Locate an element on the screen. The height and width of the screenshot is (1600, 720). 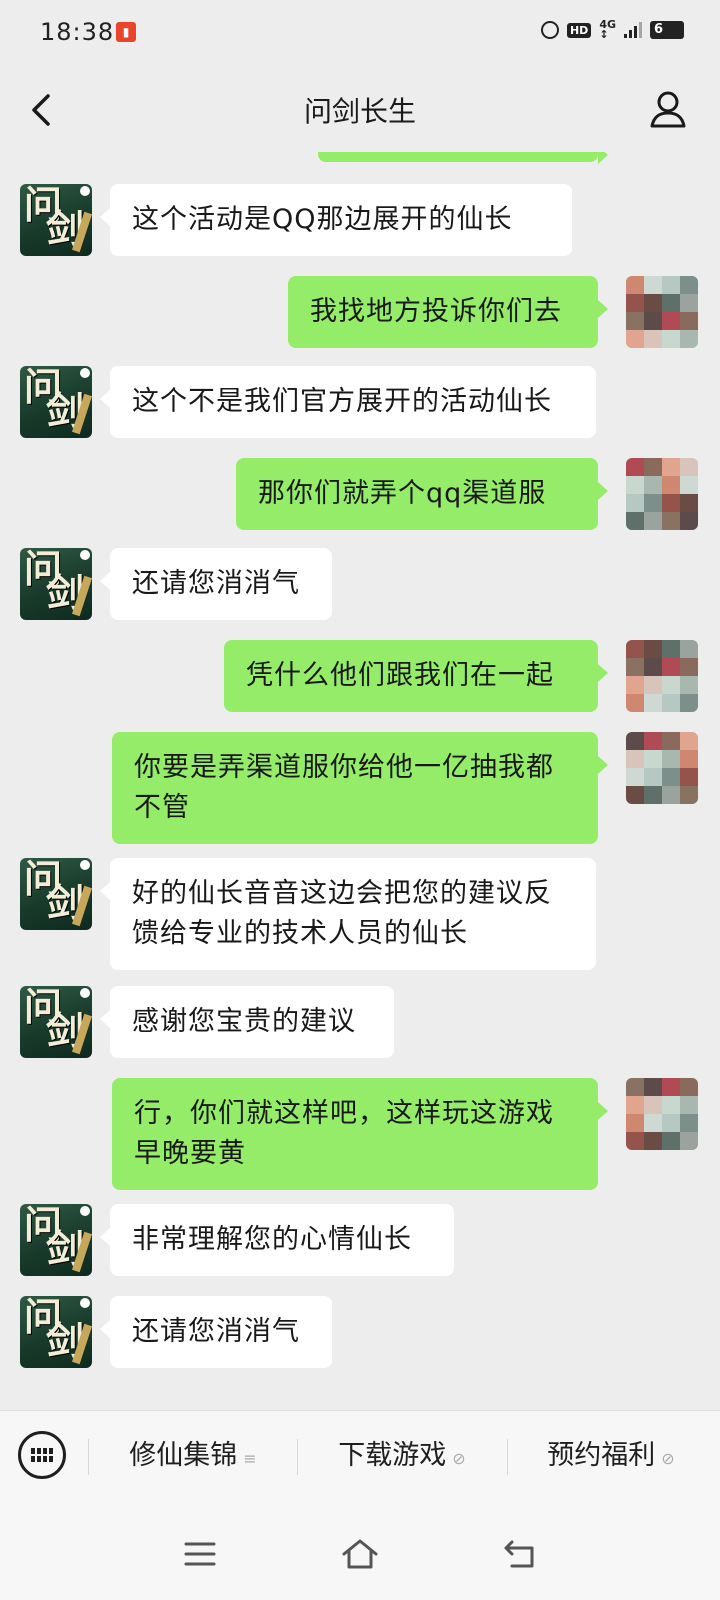
chat-header: 问剑长生 is located at coordinates (360, 110).